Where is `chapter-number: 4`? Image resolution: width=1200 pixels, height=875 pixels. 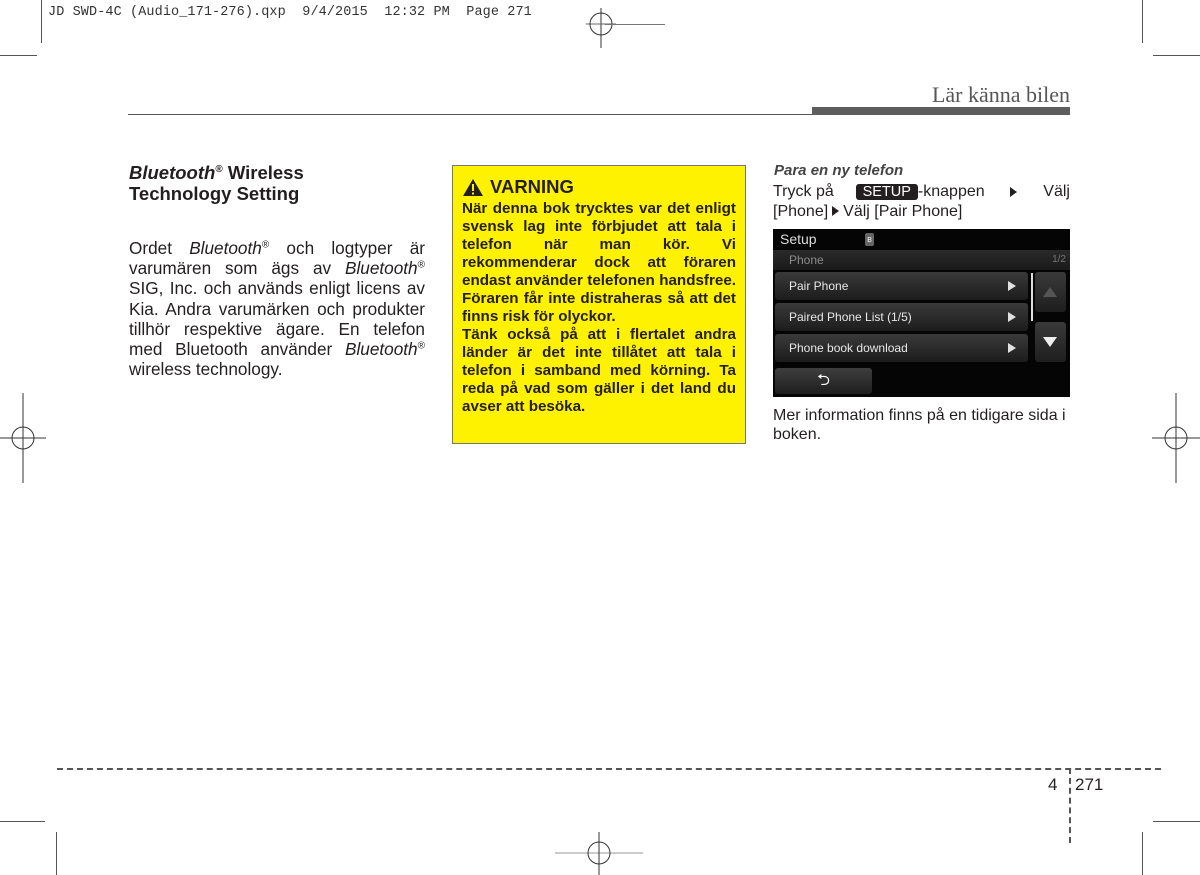 chapter-number: 4 is located at coordinates (1053, 784).